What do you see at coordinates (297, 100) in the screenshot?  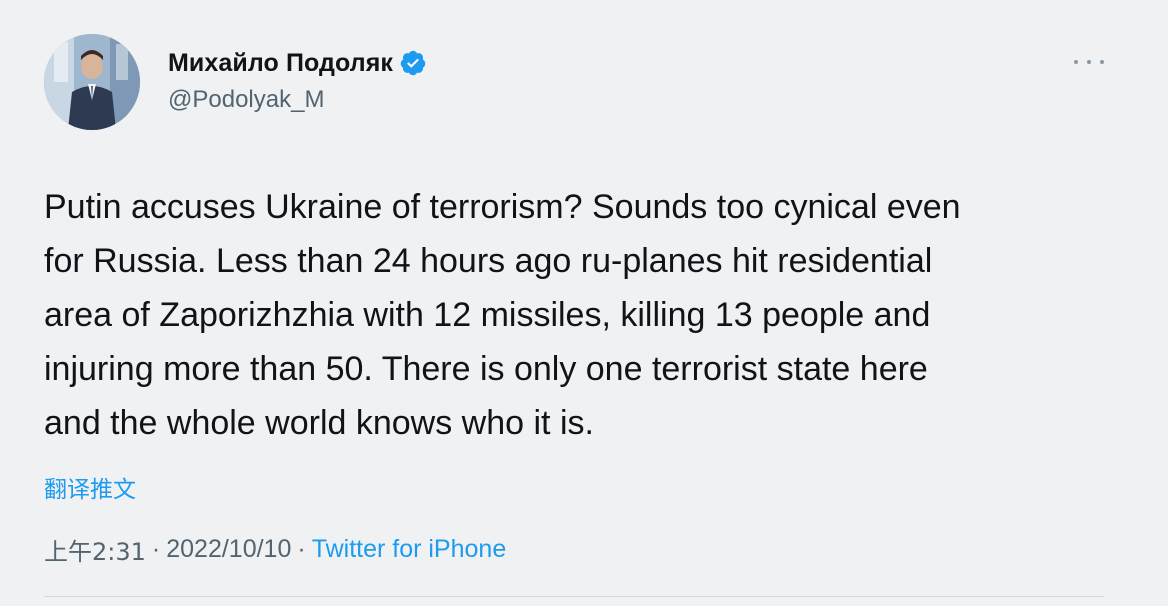 I see `author-handle: @Podolyak_M` at bounding box center [297, 100].